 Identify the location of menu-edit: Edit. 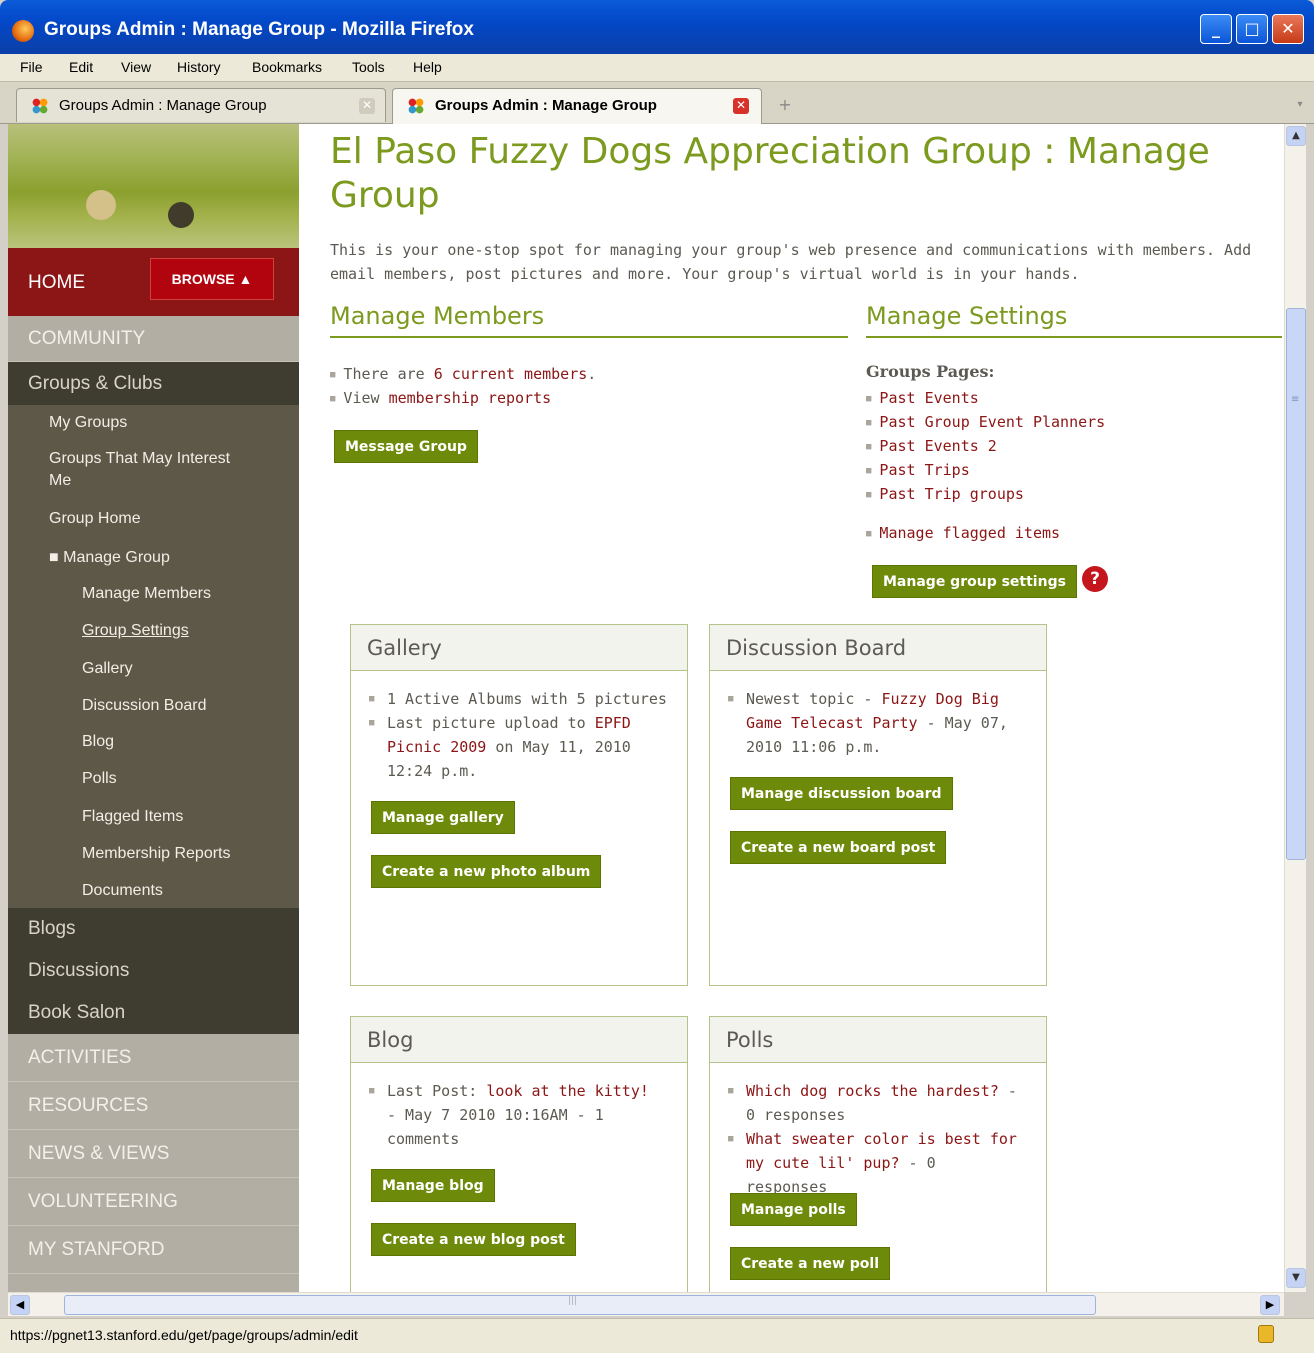
(81, 67).